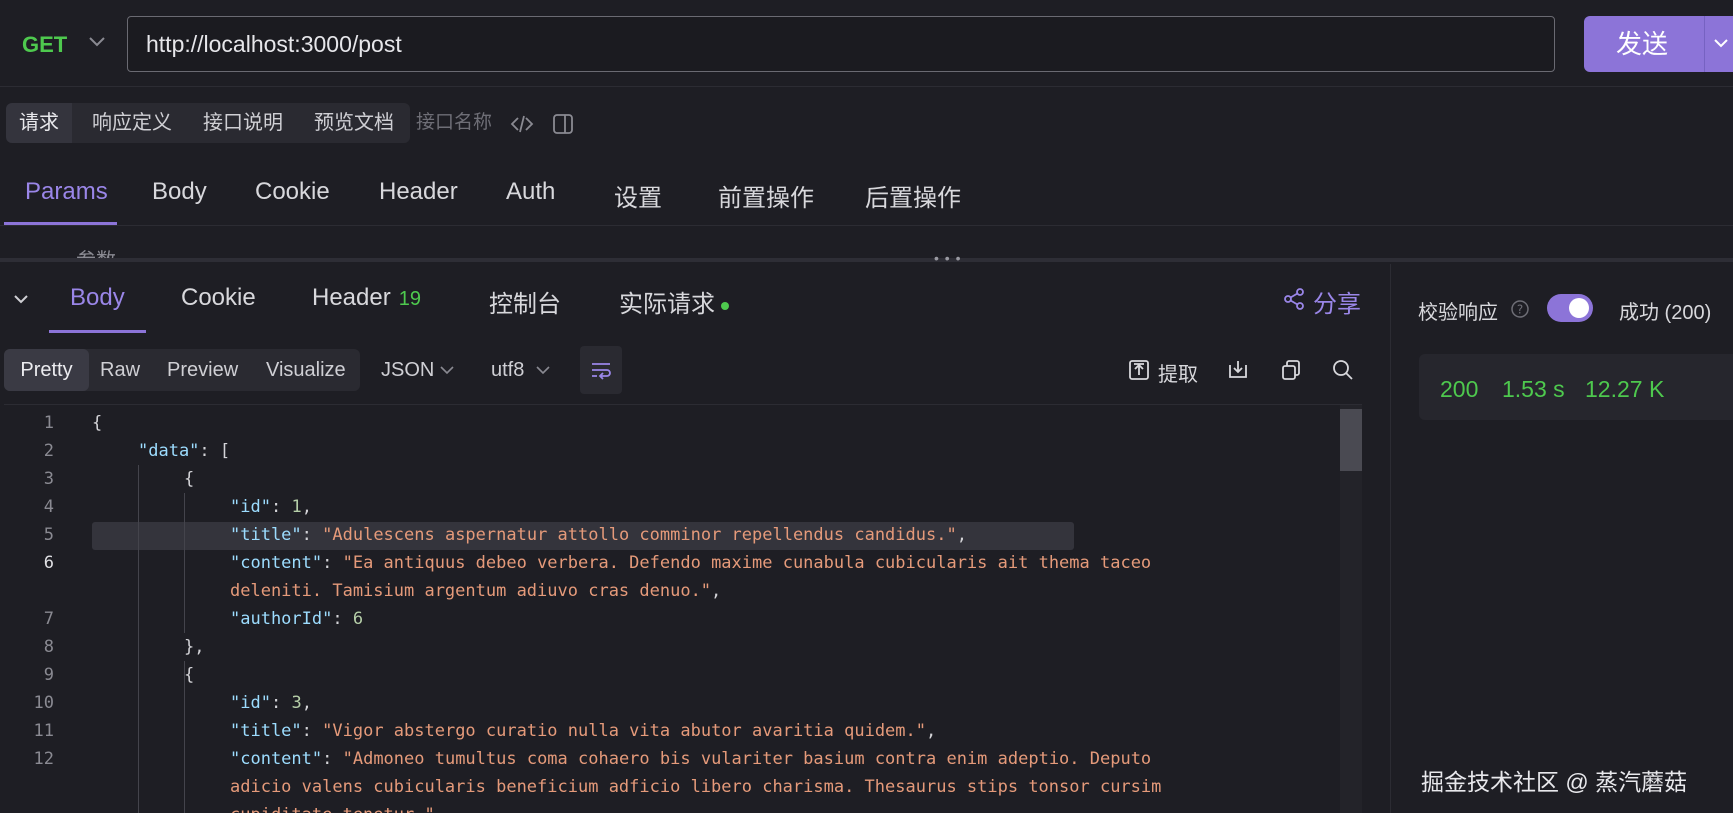  Describe the element at coordinates (218, 298) in the screenshot. I see `tab-response-cookie: Cookie` at that location.